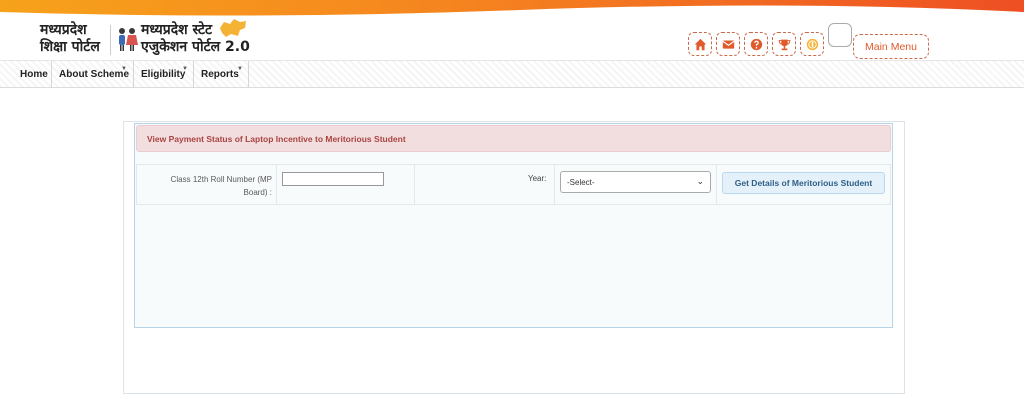 The width and height of the screenshot is (1024, 404). I want to click on nav-item-reports-label: Reports, so click(220, 74).